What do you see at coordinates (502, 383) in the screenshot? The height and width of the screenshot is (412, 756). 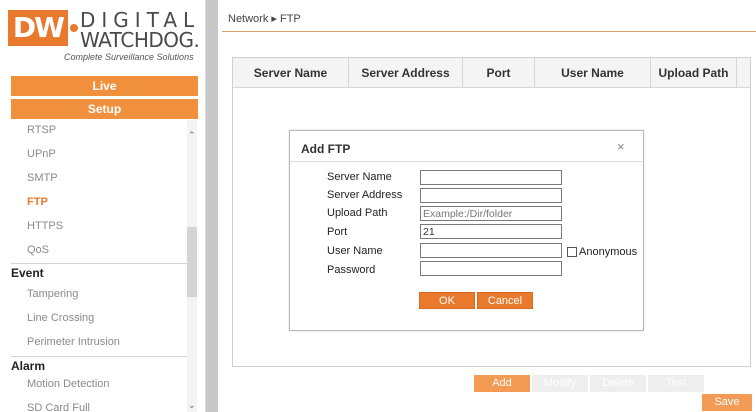 I see `add-button: Add` at bounding box center [502, 383].